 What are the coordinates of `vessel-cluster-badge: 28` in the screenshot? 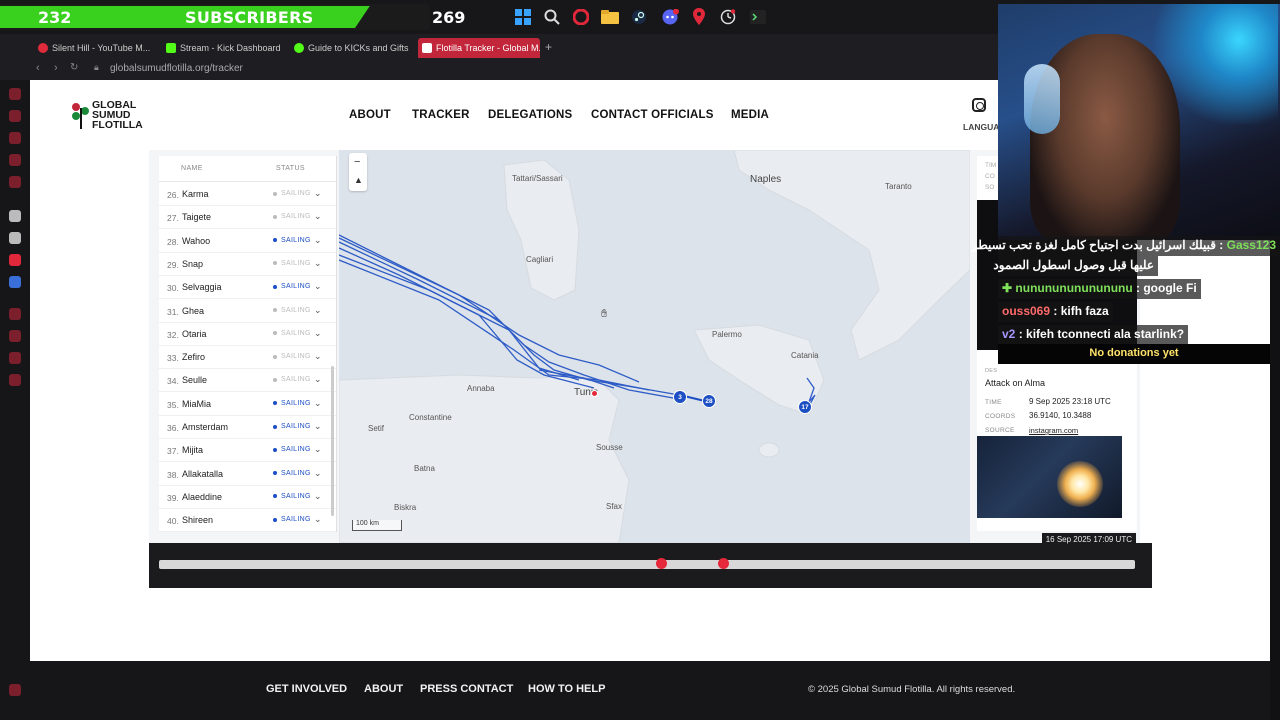 It's located at (709, 401).